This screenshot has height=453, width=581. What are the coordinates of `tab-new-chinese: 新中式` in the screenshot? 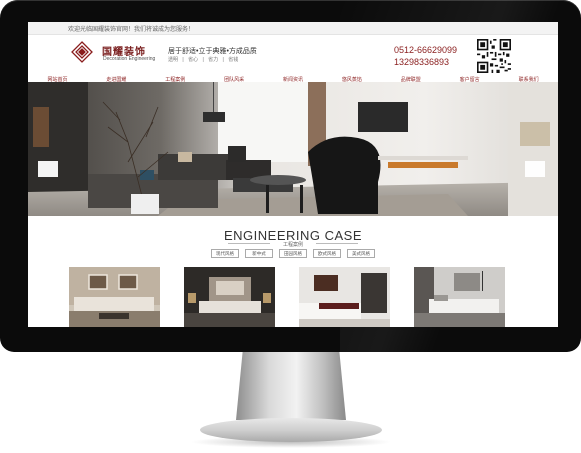 It's located at (259, 253).